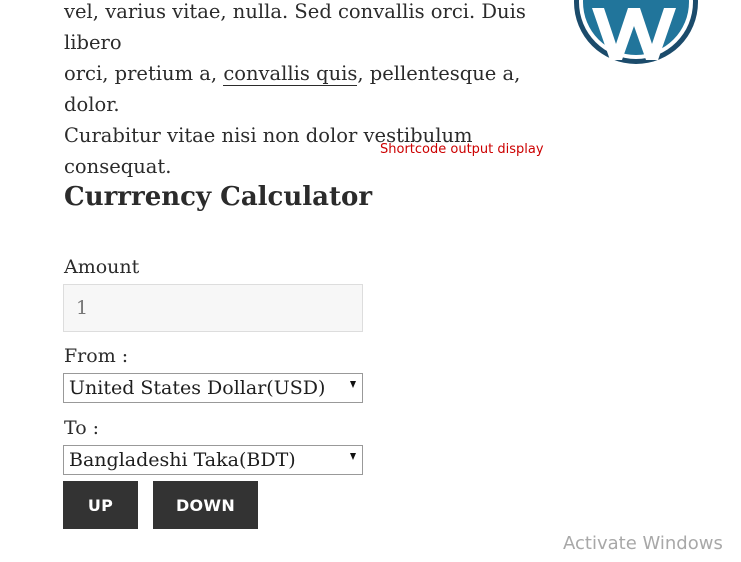 This screenshot has width=741, height=562. I want to click on to-currency-value: Bangladeshi Taka(BDT), so click(182, 460).